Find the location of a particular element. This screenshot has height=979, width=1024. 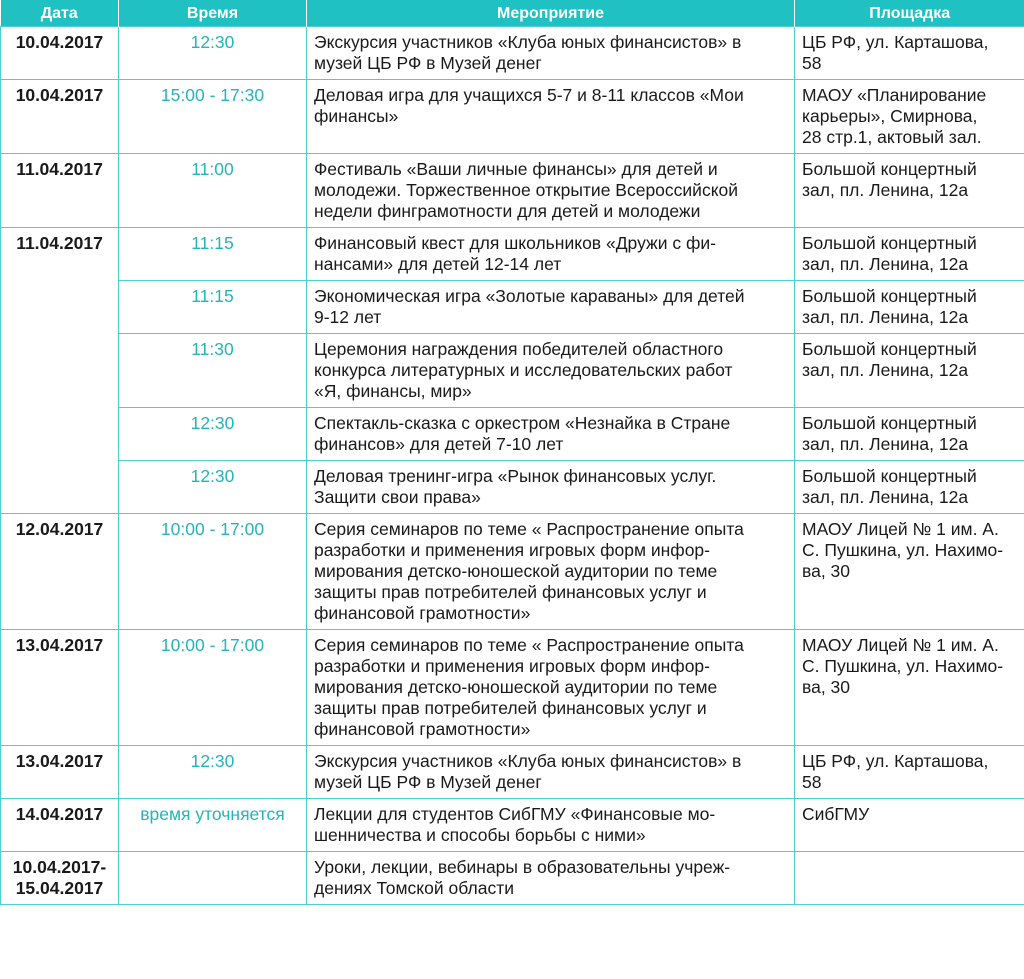

date-cell: 12.04.2017 is located at coordinates (59, 571).